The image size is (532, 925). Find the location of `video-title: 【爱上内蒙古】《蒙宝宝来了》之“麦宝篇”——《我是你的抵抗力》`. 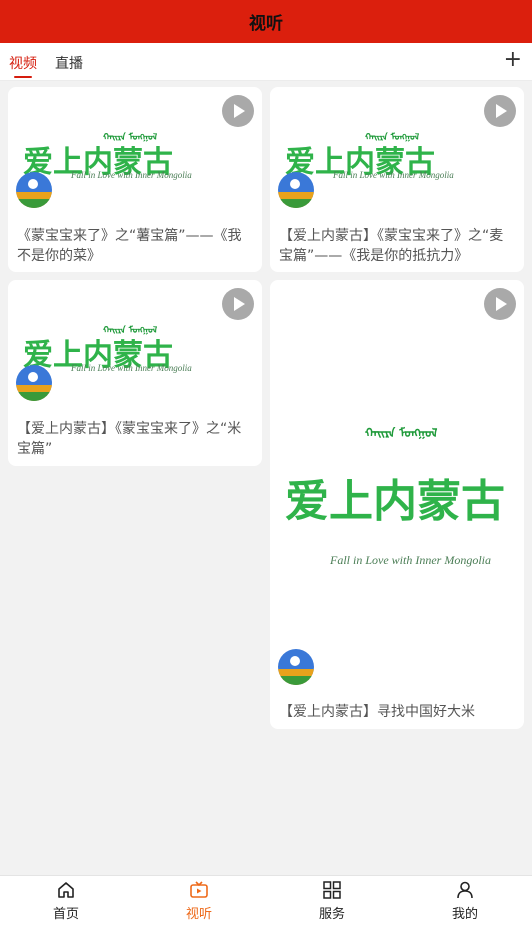

video-title: 【爱上内蒙古】《蒙宝宝来了》之“麦宝篇”——《我是你的抵抗力》 is located at coordinates (397, 246).